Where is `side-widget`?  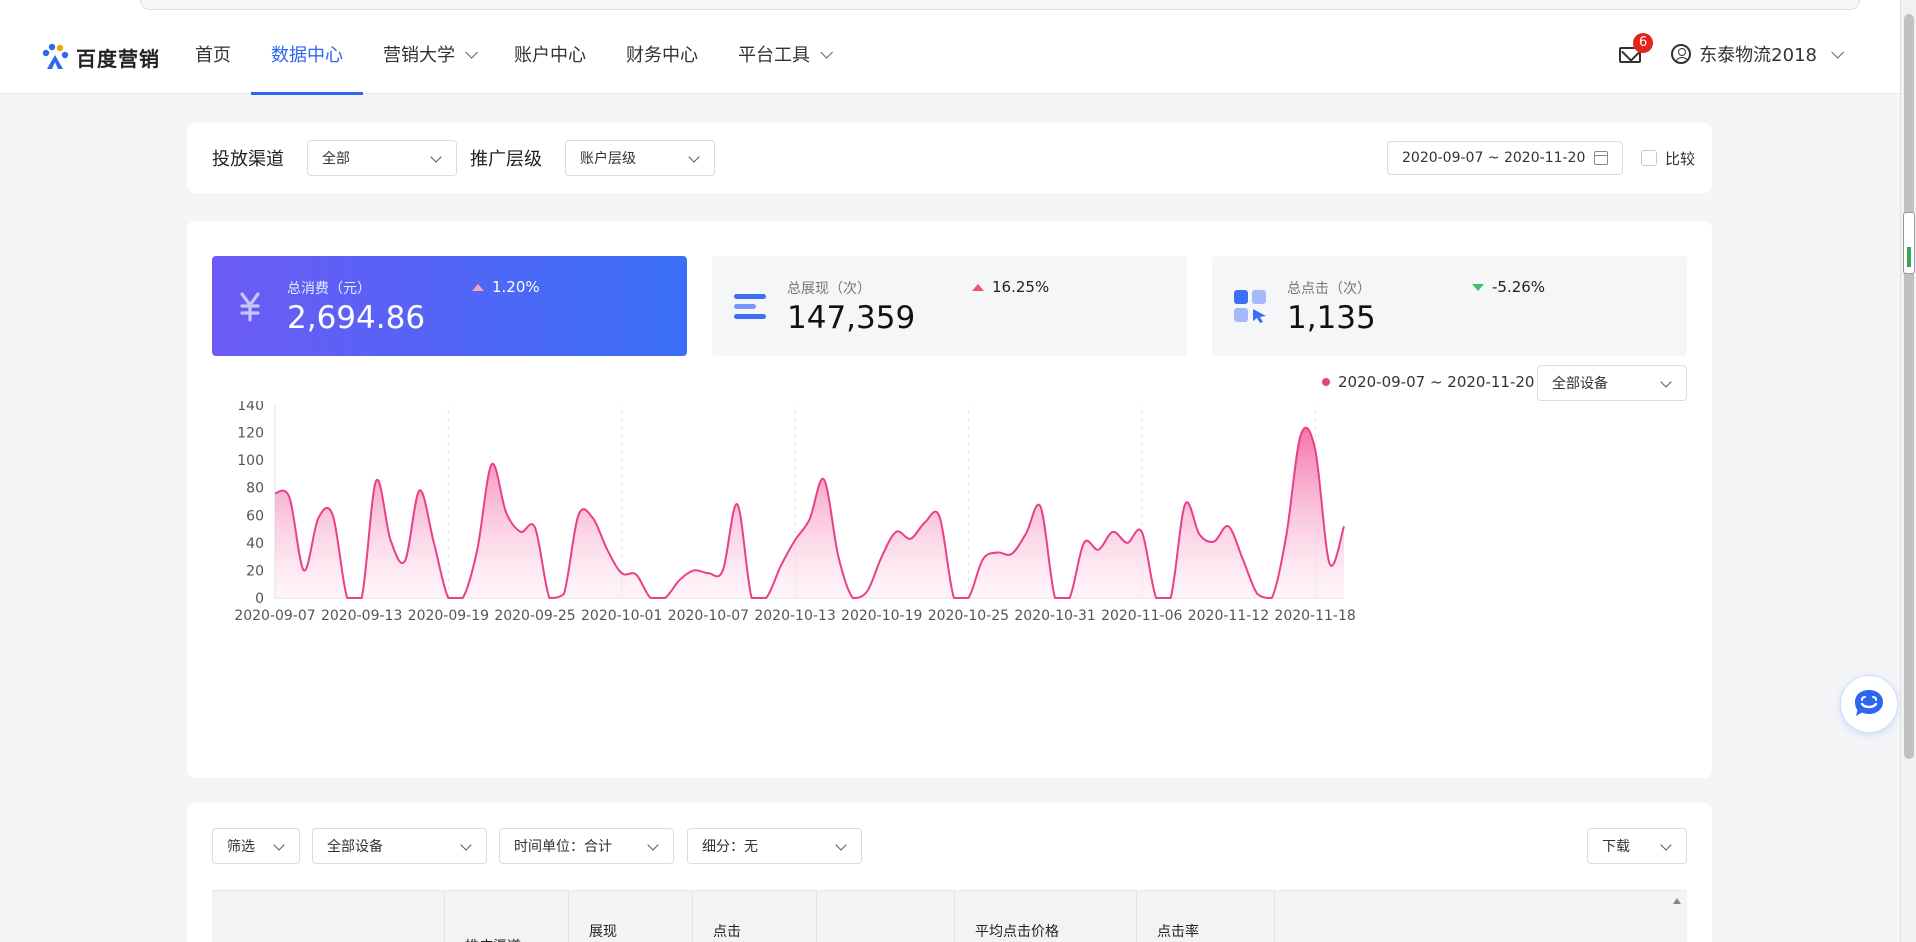 side-widget is located at coordinates (1909, 243).